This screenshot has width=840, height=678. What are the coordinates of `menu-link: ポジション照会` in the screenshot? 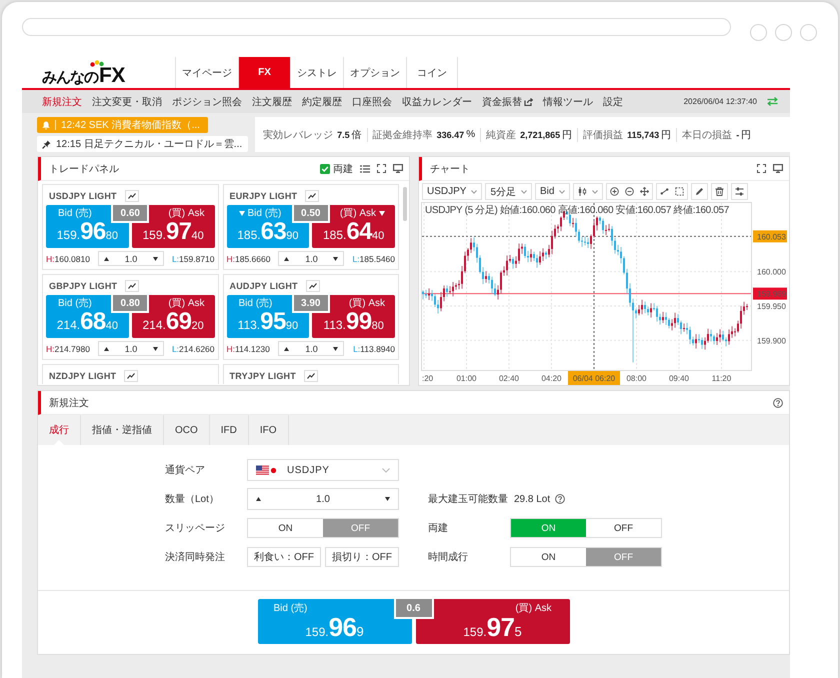 It's located at (207, 101).